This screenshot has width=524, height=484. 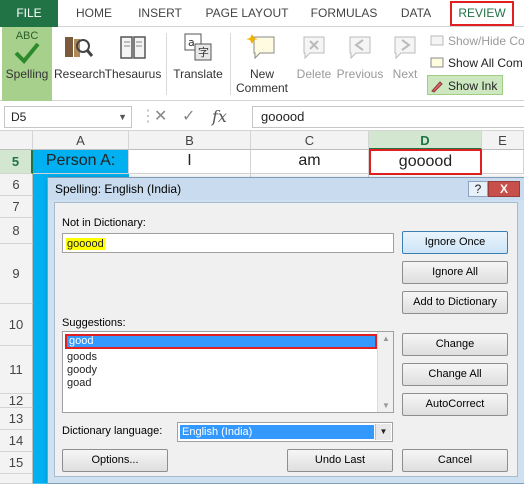 I want to click on ignore-all-button: Ignore All, so click(x=455, y=272).